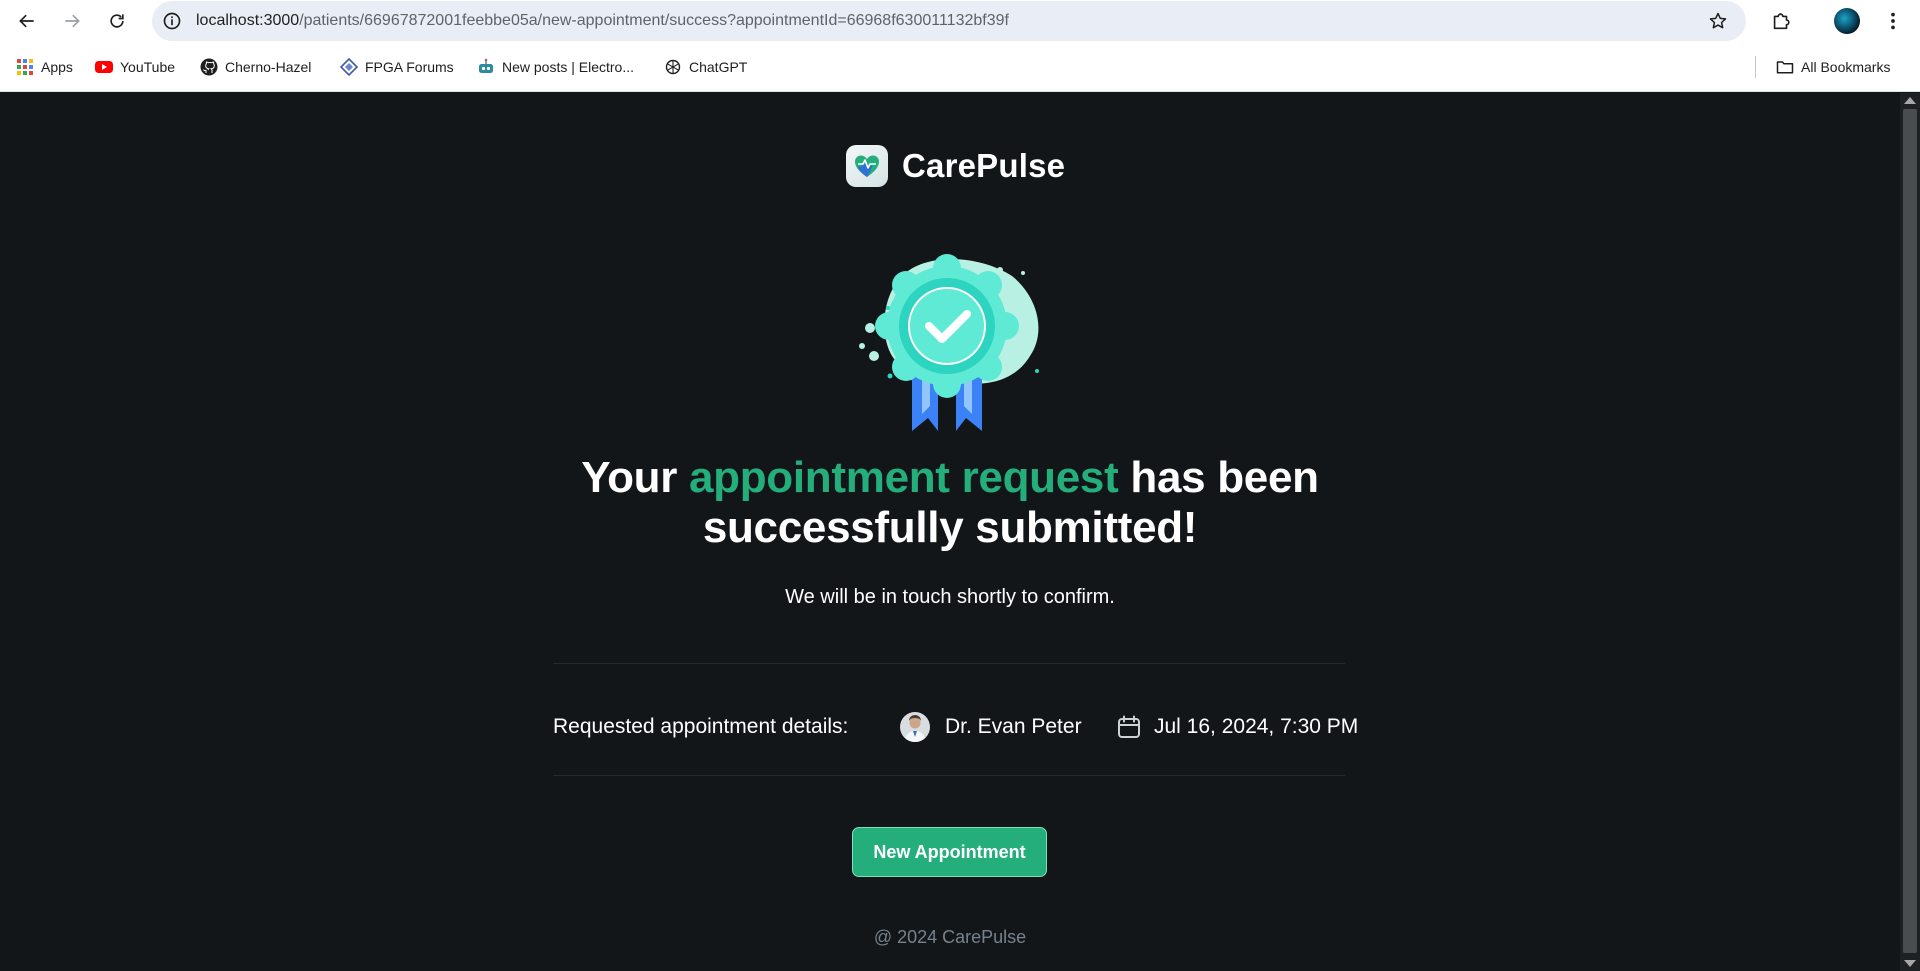 The width and height of the screenshot is (1920, 971). What do you see at coordinates (949, 775) in the screenshot?
I see `bottom-divider` at bounding box center [949, 775].